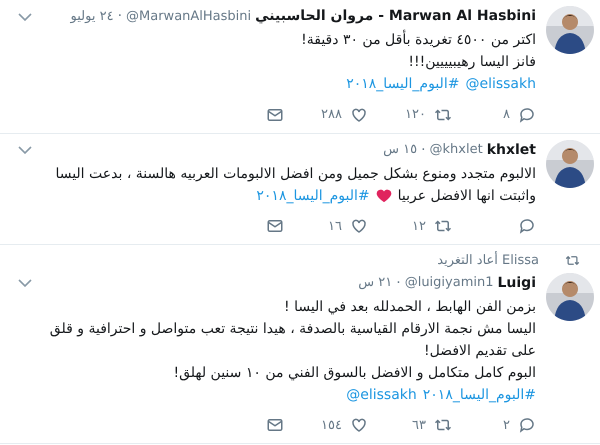 Image resolution: width=600 pixels, height=445 pixels. Describe the element at coordinates (494, 425) in the screenshot. I see `reply-button: ٢` at that location.